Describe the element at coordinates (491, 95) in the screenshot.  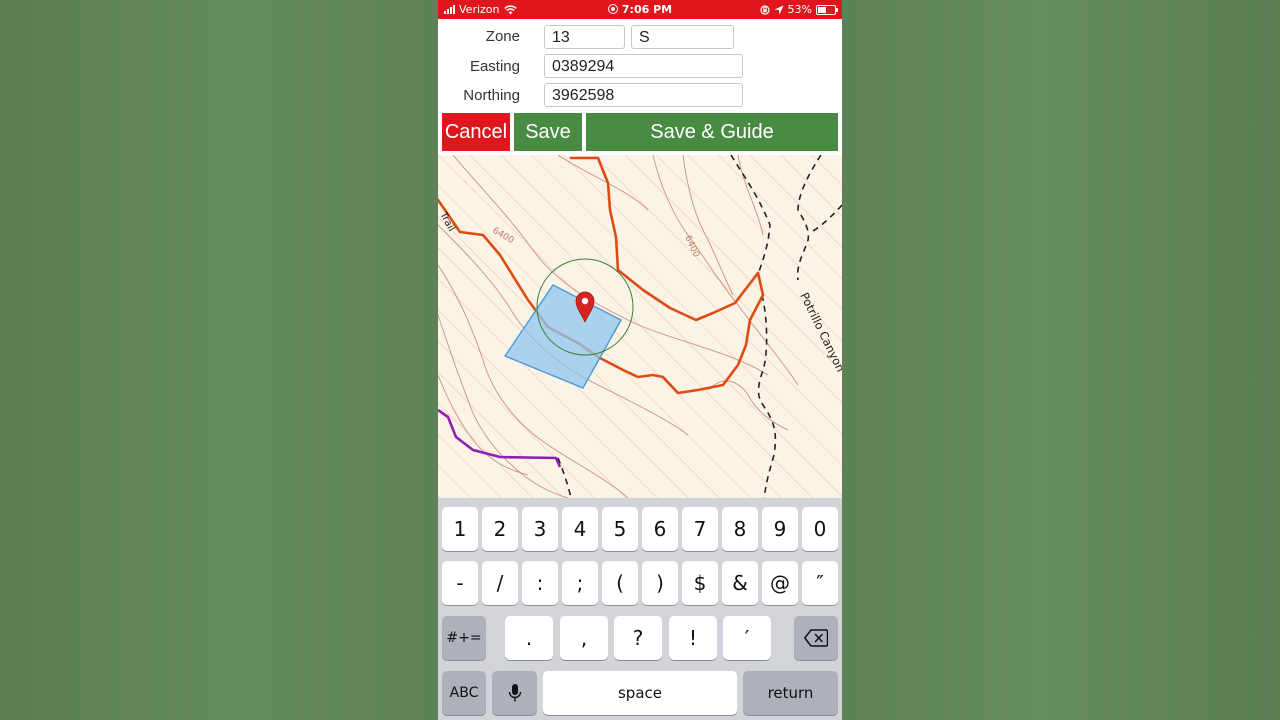
I see `northing-label: Northing` at that location.